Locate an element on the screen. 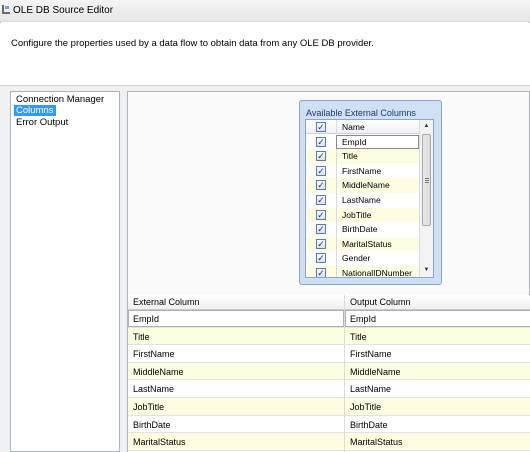  available-column-row: ✓ EmpId is located at coordinates (362, 142).